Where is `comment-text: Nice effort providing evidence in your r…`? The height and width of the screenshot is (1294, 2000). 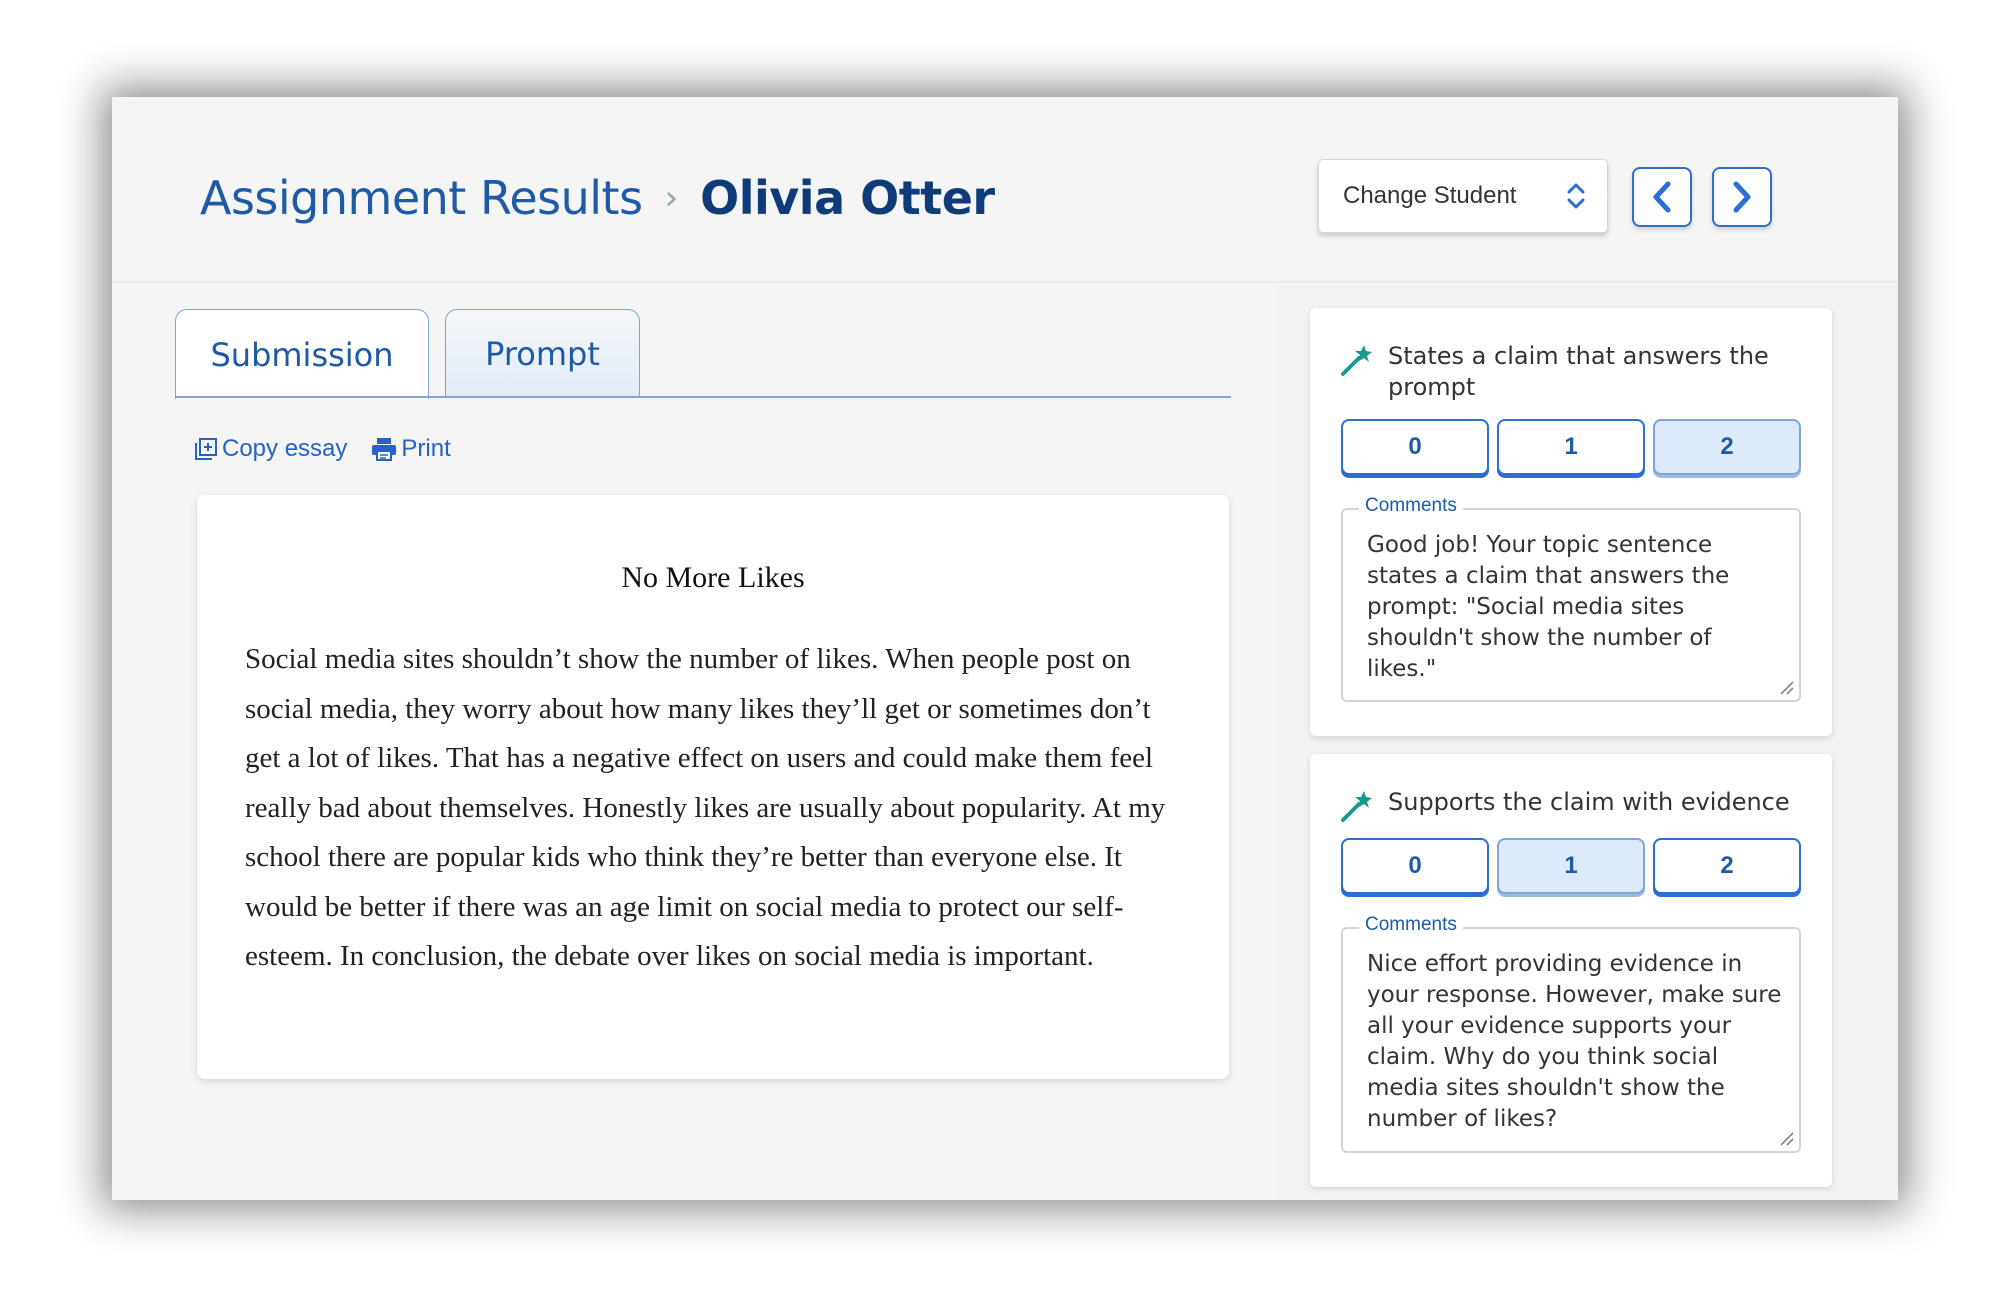
comment-text: Nice effort providing evidence in your r… is located at coordinates (1574, 1041).